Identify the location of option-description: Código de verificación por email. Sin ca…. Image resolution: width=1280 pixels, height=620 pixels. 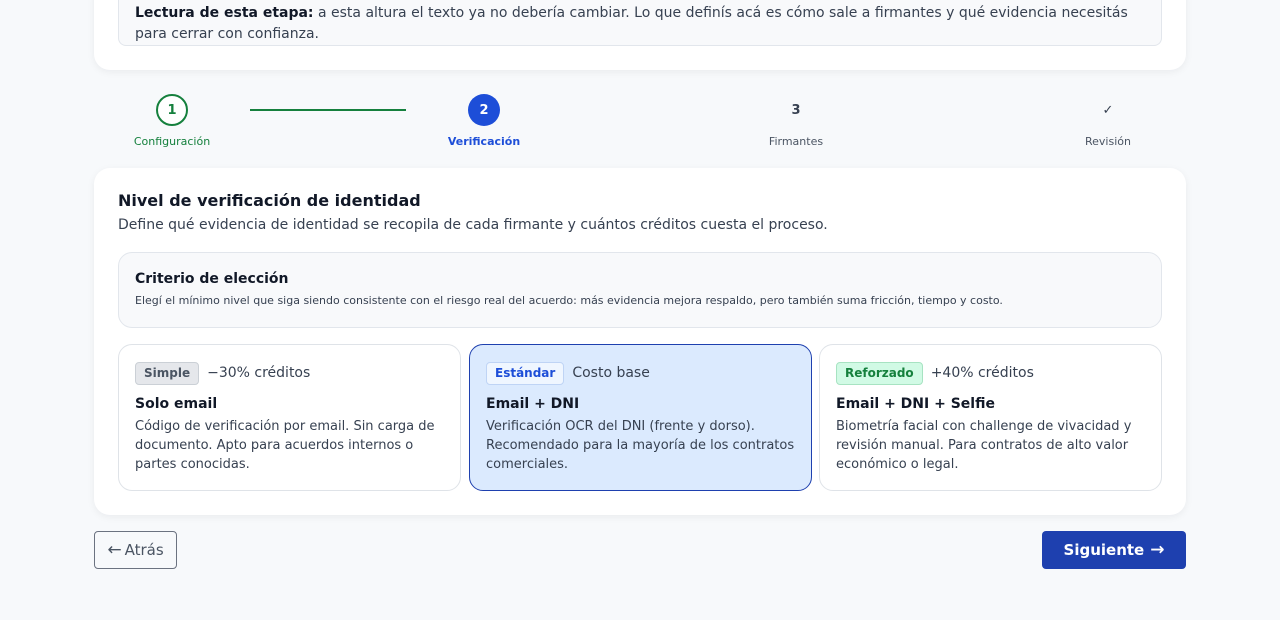
(285, 445).